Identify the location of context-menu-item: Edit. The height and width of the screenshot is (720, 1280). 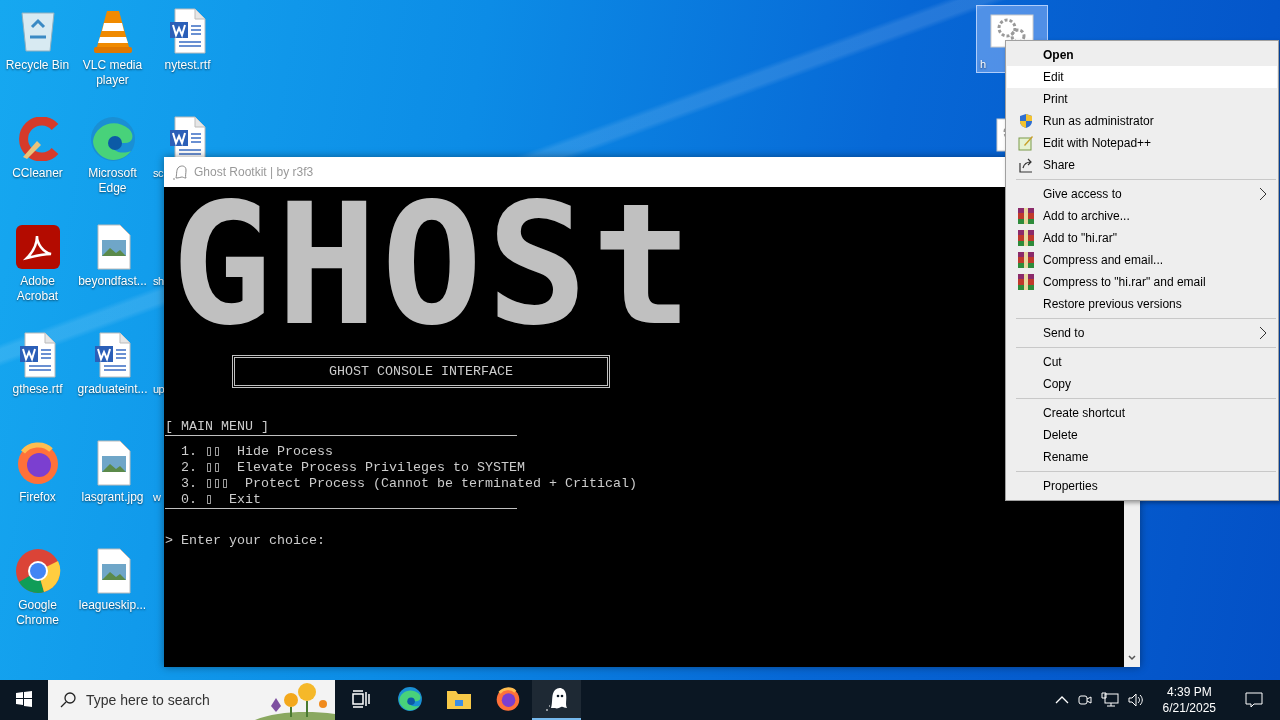
(1142, 77).